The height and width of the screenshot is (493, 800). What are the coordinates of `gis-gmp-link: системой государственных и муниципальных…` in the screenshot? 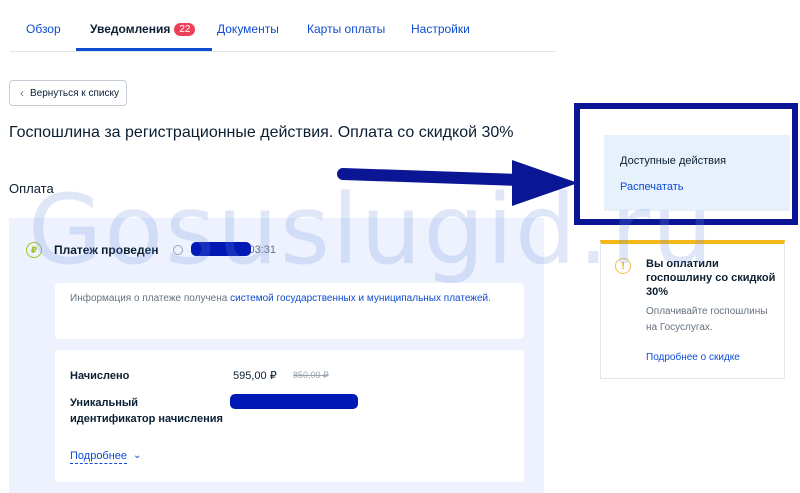 It's located at (359, 298).